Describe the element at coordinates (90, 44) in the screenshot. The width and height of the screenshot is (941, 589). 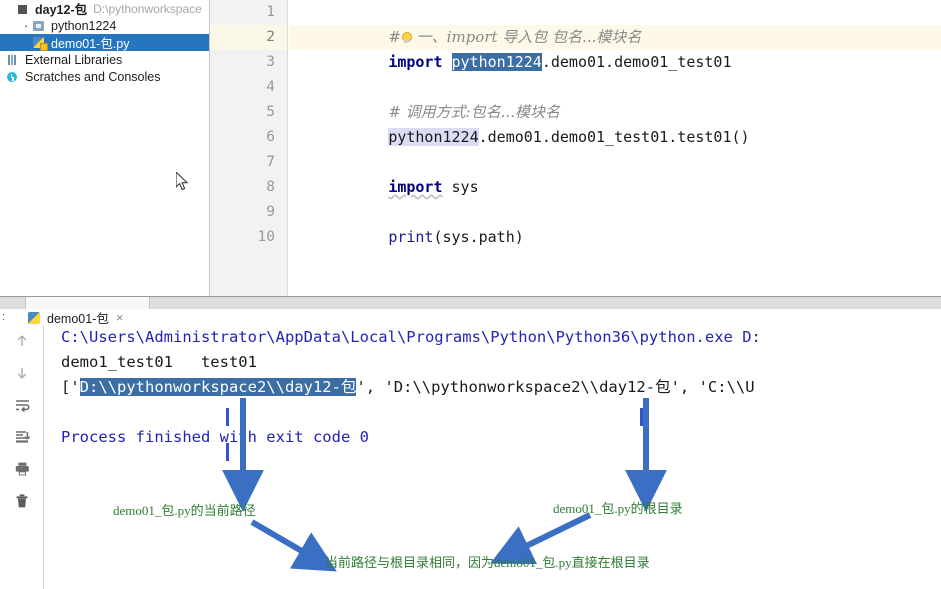
I see `tree-item-label: demo01-包.py` at that location.